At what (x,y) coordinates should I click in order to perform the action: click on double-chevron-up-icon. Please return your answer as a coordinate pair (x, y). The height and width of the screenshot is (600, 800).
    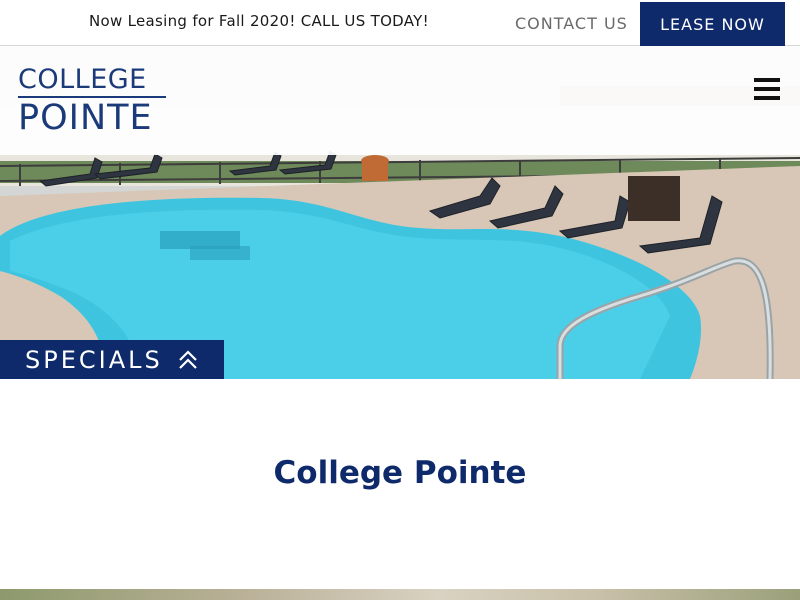
    Looking at the image, I should click on (187, 359).